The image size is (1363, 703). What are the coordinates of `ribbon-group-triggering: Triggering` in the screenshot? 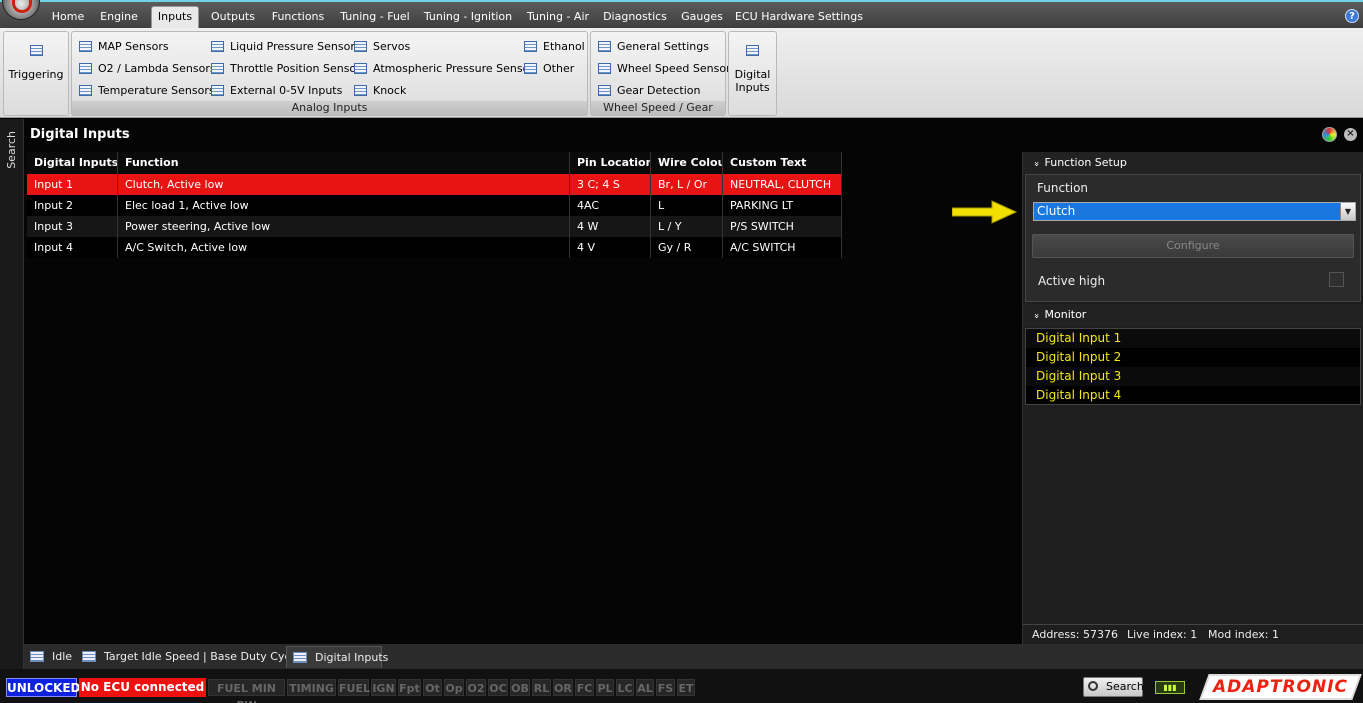 It's located at (36, 73).